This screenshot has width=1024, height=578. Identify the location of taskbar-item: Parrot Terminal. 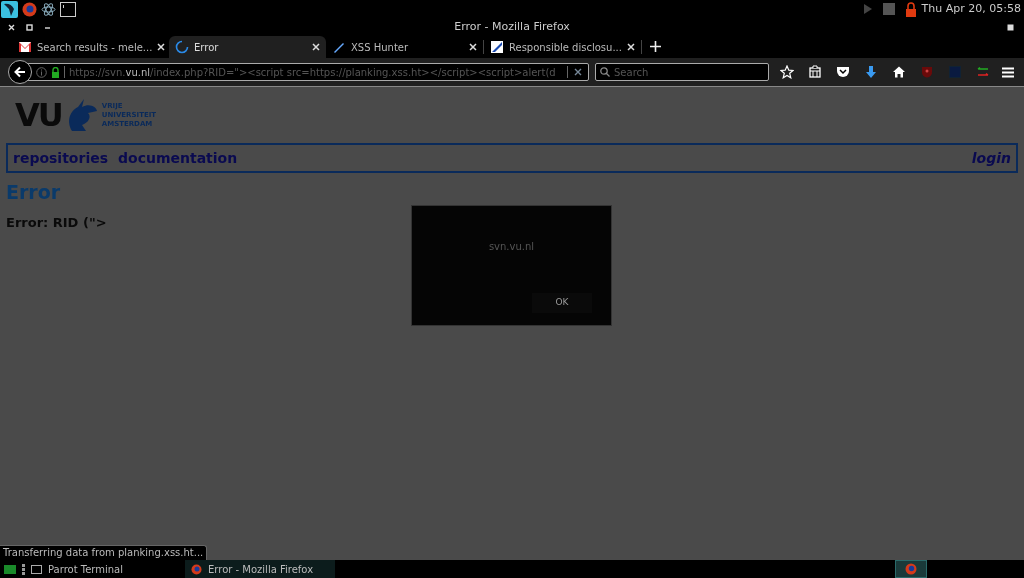
(100, 569).